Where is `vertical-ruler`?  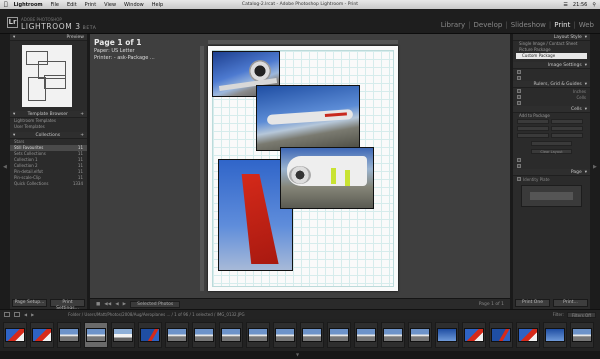 vertical-ruler is located at coordinates (202, 168).